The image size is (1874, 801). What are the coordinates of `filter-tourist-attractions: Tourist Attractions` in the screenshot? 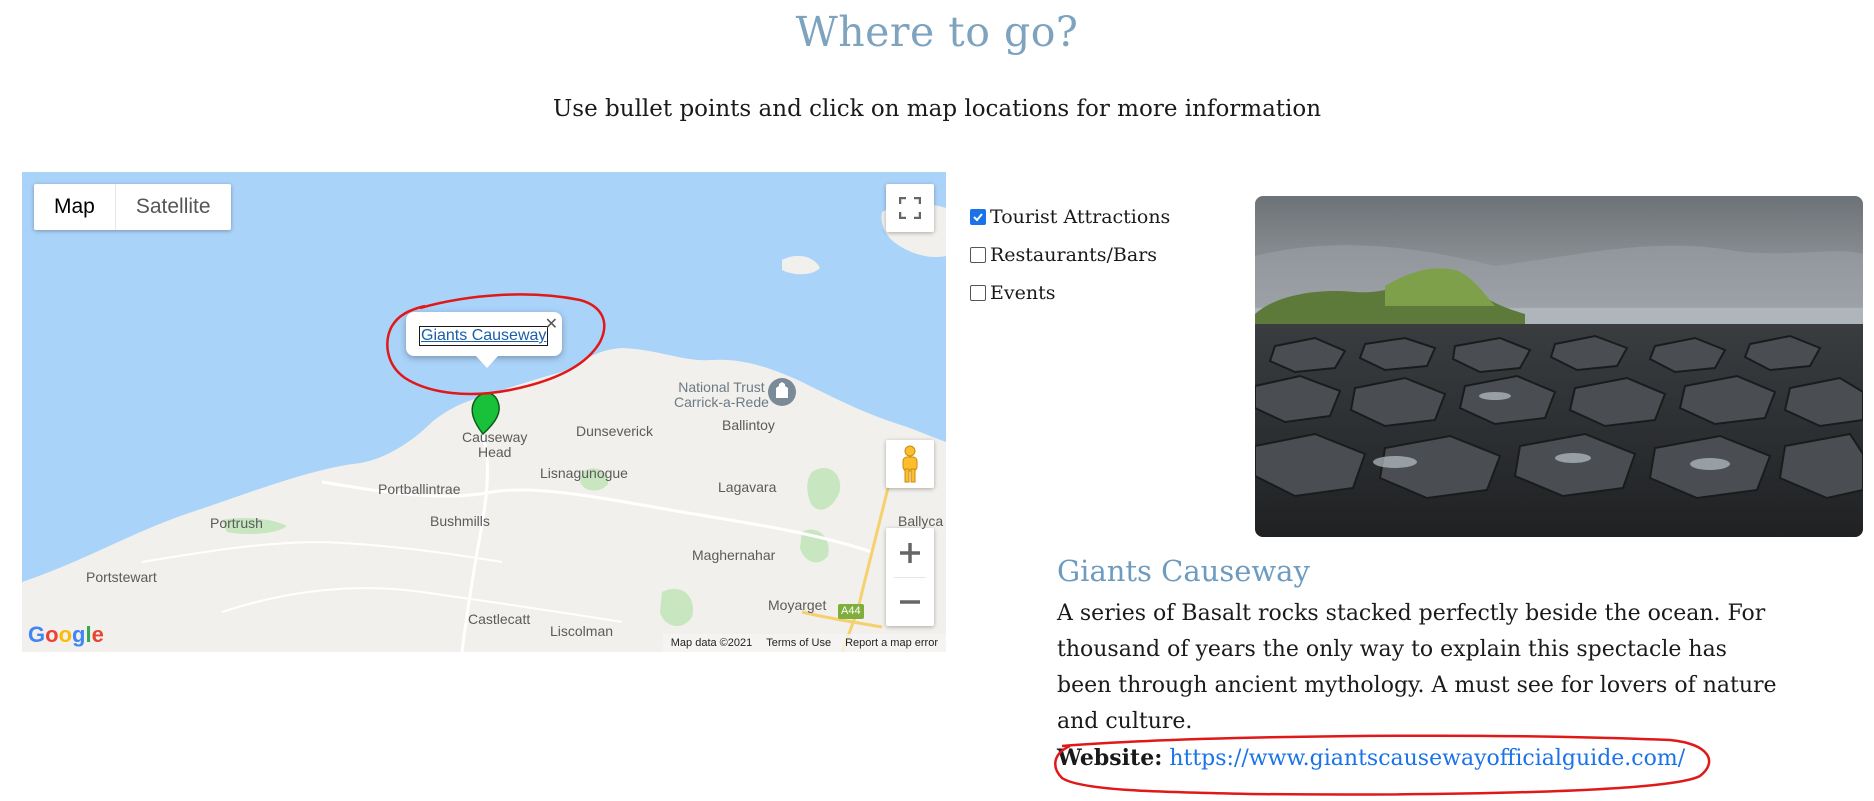 It's located at (1070, 217).